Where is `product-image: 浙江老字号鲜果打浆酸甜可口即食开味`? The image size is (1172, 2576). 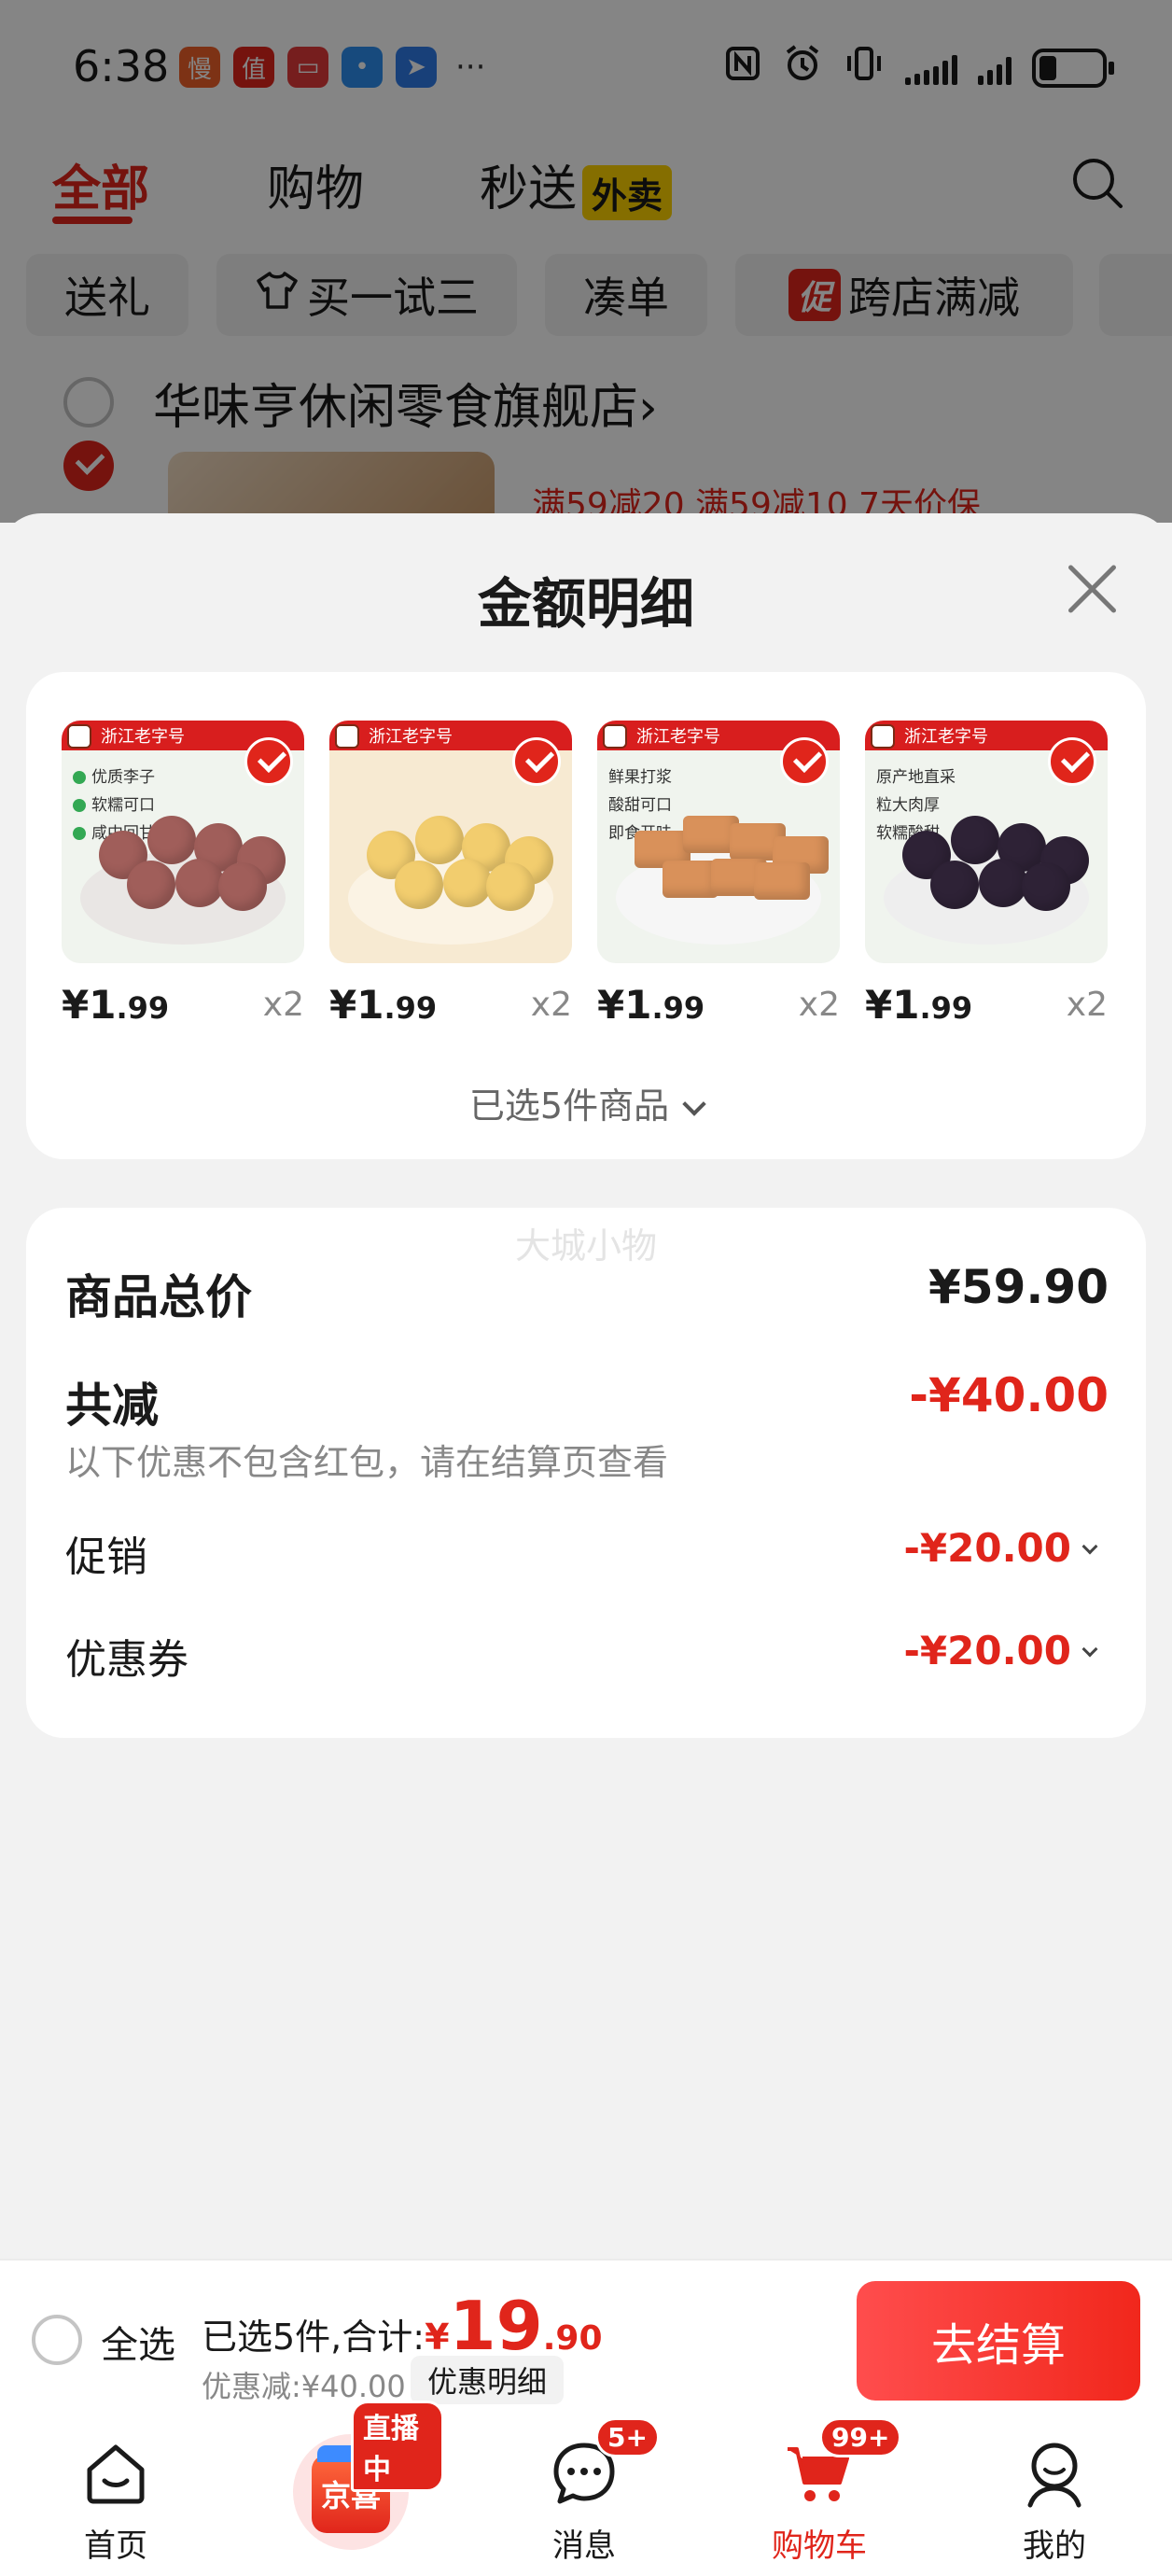
product-image: 浙江老字号鲜果打浆酸甜可口即食开味 is located at coordinates (718, 842).